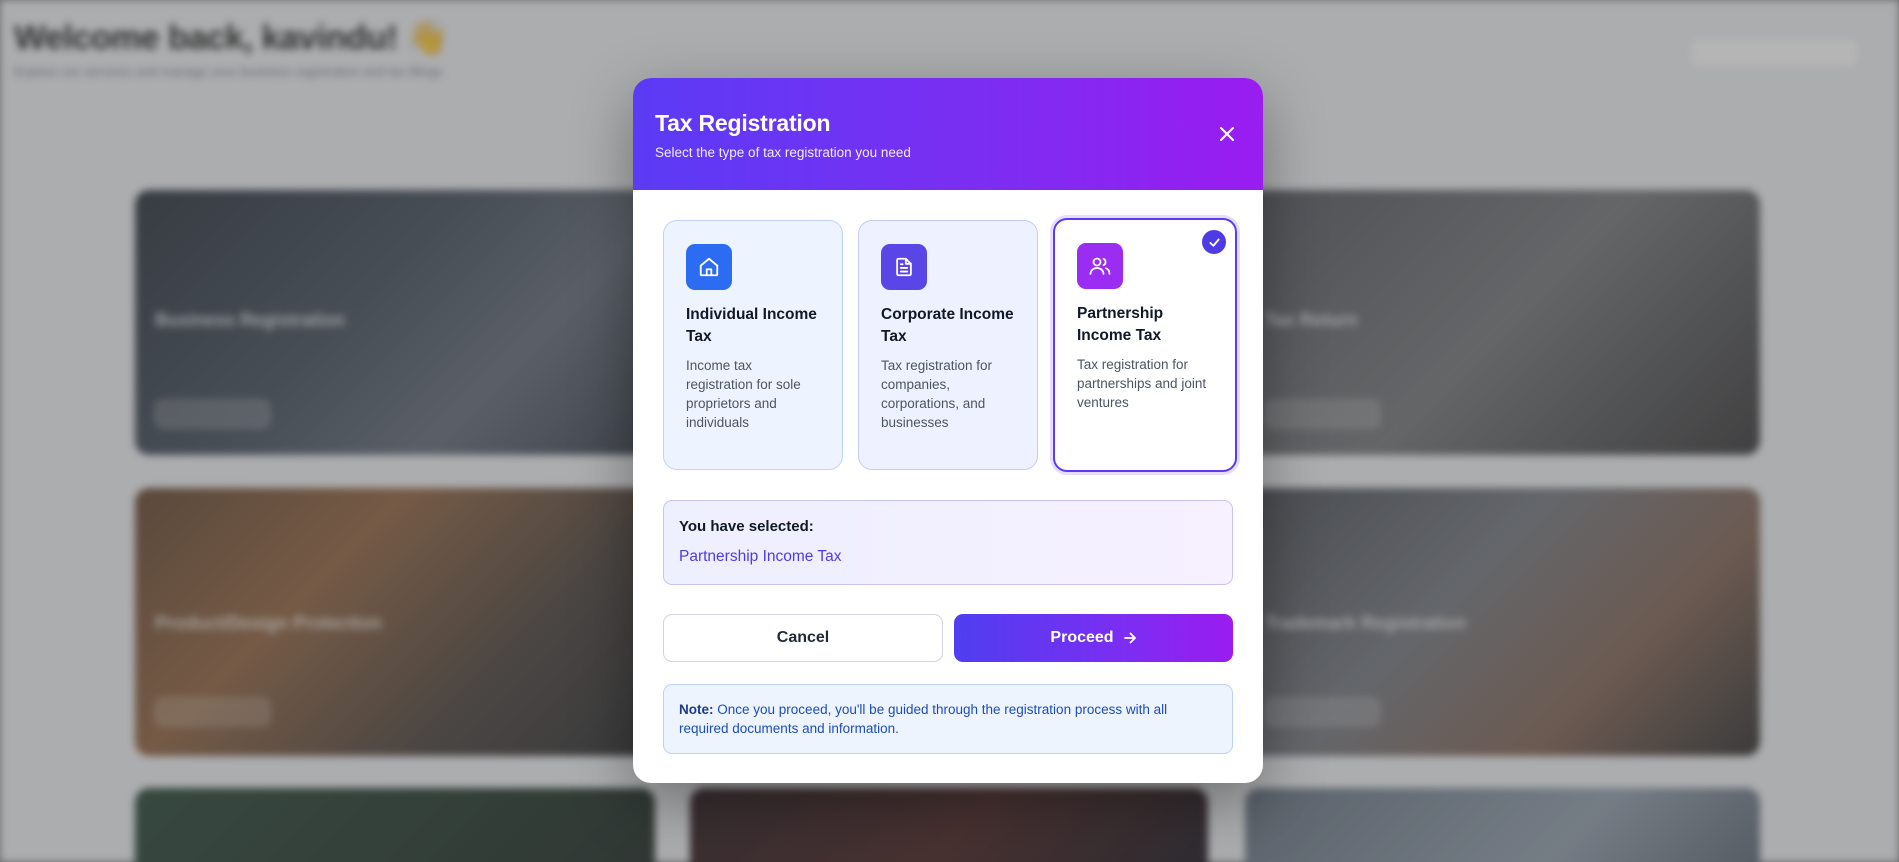 This screenshot has height=862, width=1899. What do you see at coordinates (947, 325) in the screenshot?
I see `option-title: Corporate Income Tax` at bounding box center [947, 325].